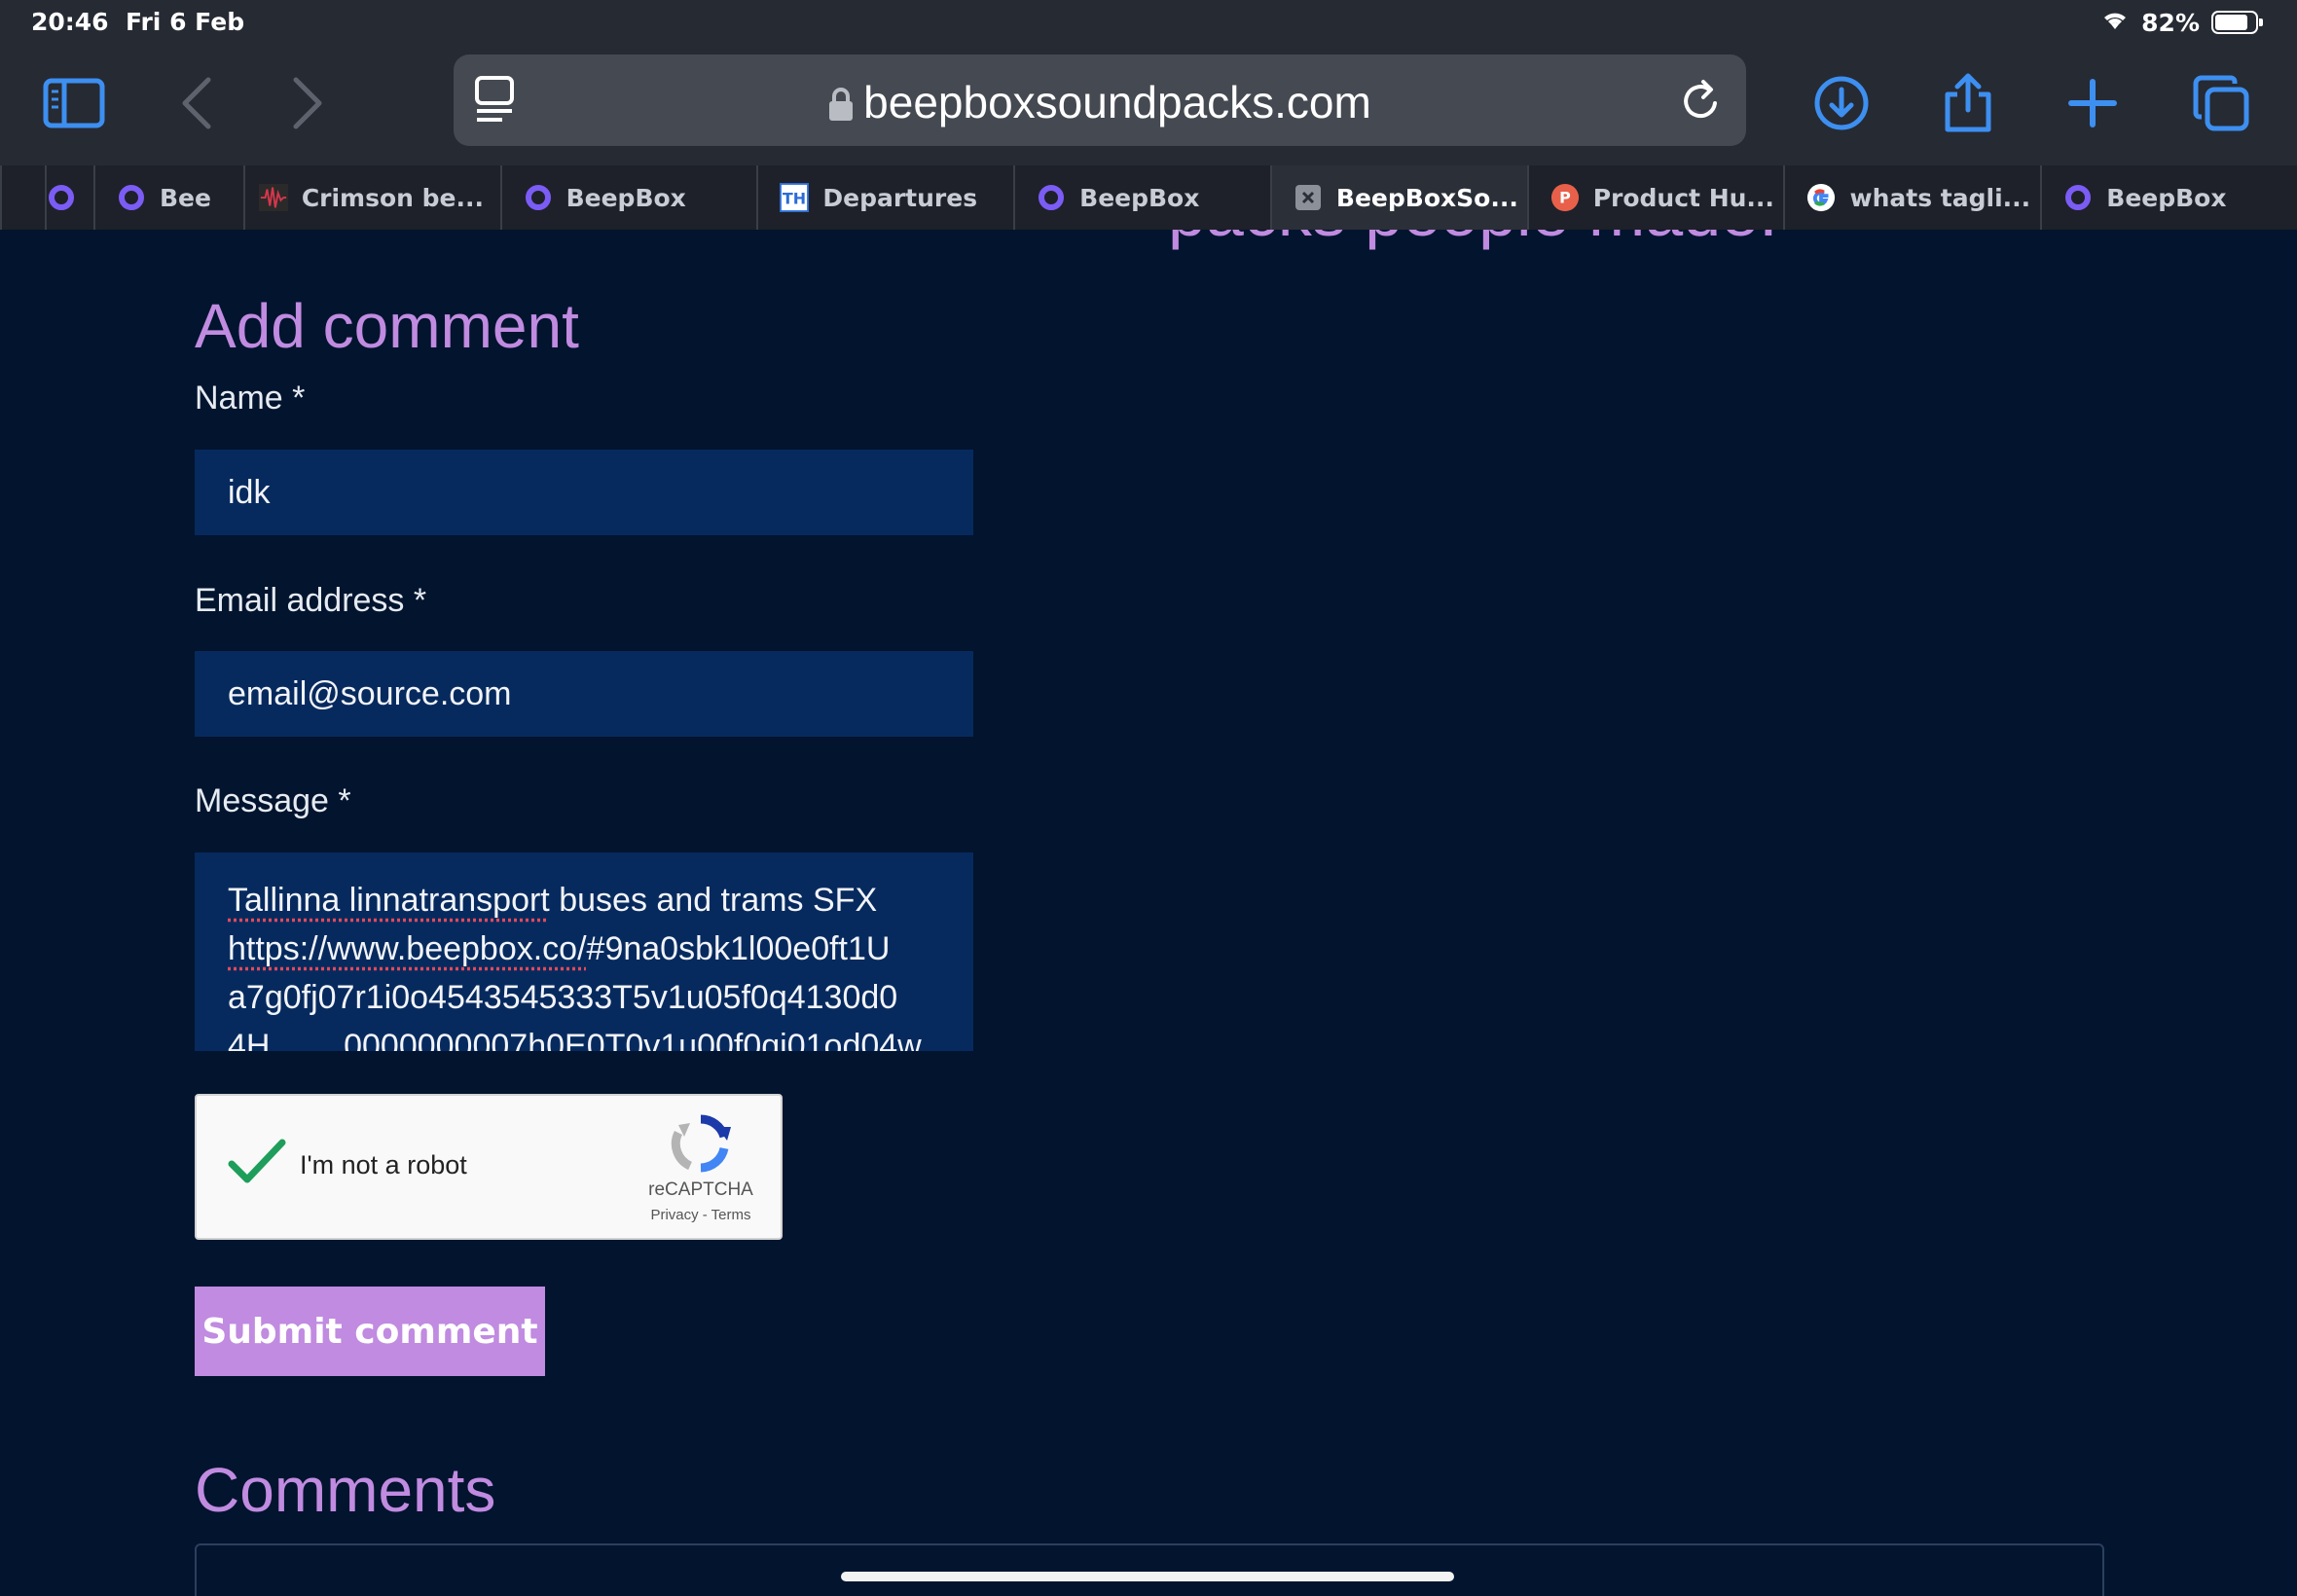  Describe the element at coordinates (584, 492) in the screenshot. I see `name-input: idk` at that location.